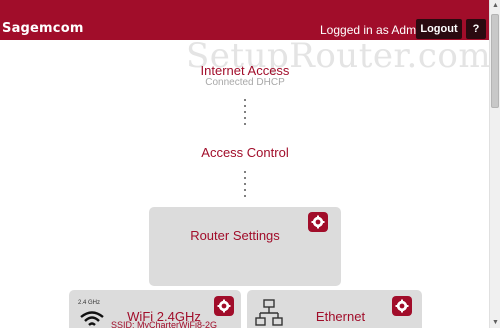  Describe the element at coordinates (164, 324) in the screenshot. I see `wifi-ssid: SSID: MyCharterWiFi8-2G` at that location.